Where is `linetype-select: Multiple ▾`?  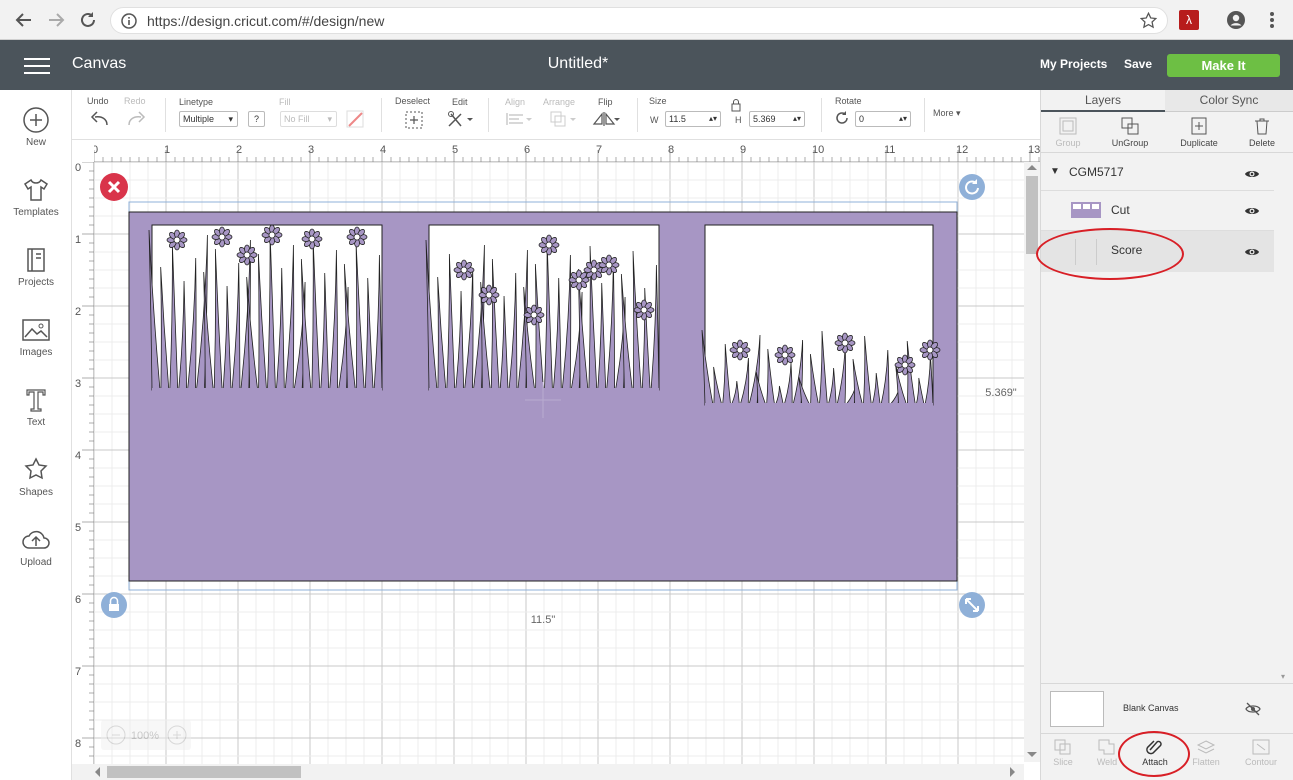
linetype-select: Multiple ▾ is located at coordinates (208, 119).